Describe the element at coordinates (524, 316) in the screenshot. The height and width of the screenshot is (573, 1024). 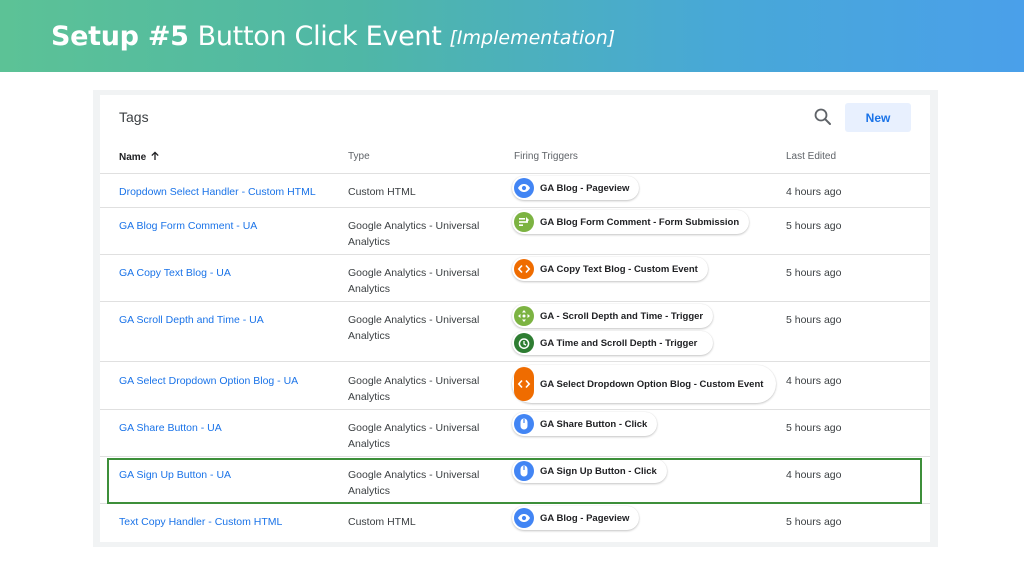
I see `scroll-depth-icon` at that location.